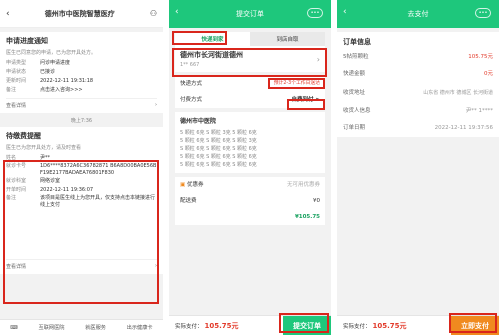 The height and width of the screenshot is (335, 499). I want to click on menu-internet-hospital: 互联网医院, so click(52, 327).